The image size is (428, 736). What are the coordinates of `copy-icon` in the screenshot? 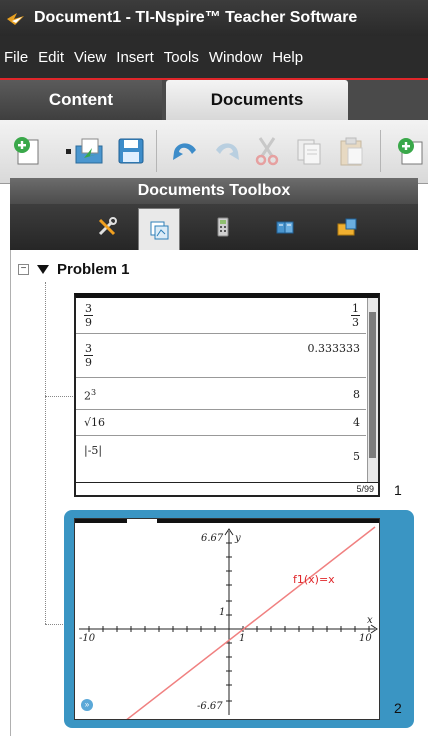 It's located at (309, 151).